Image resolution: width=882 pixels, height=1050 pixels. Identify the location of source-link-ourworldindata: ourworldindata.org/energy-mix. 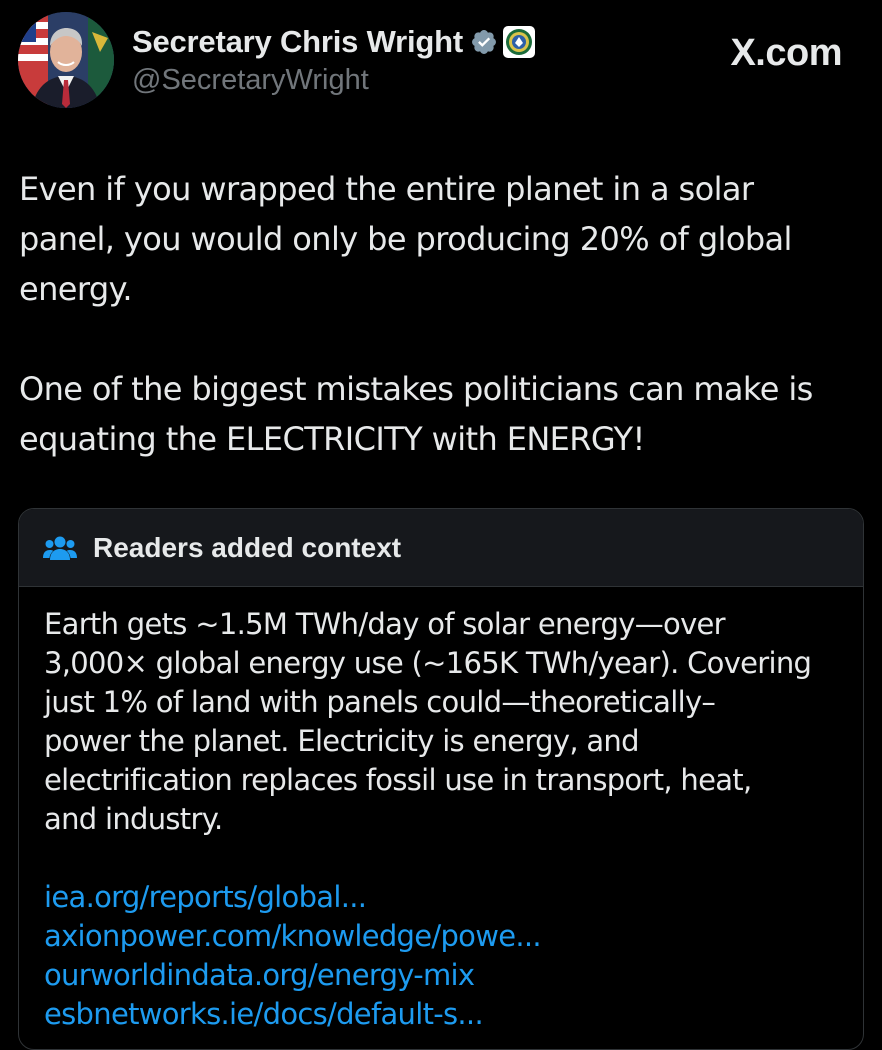
(441, 975).